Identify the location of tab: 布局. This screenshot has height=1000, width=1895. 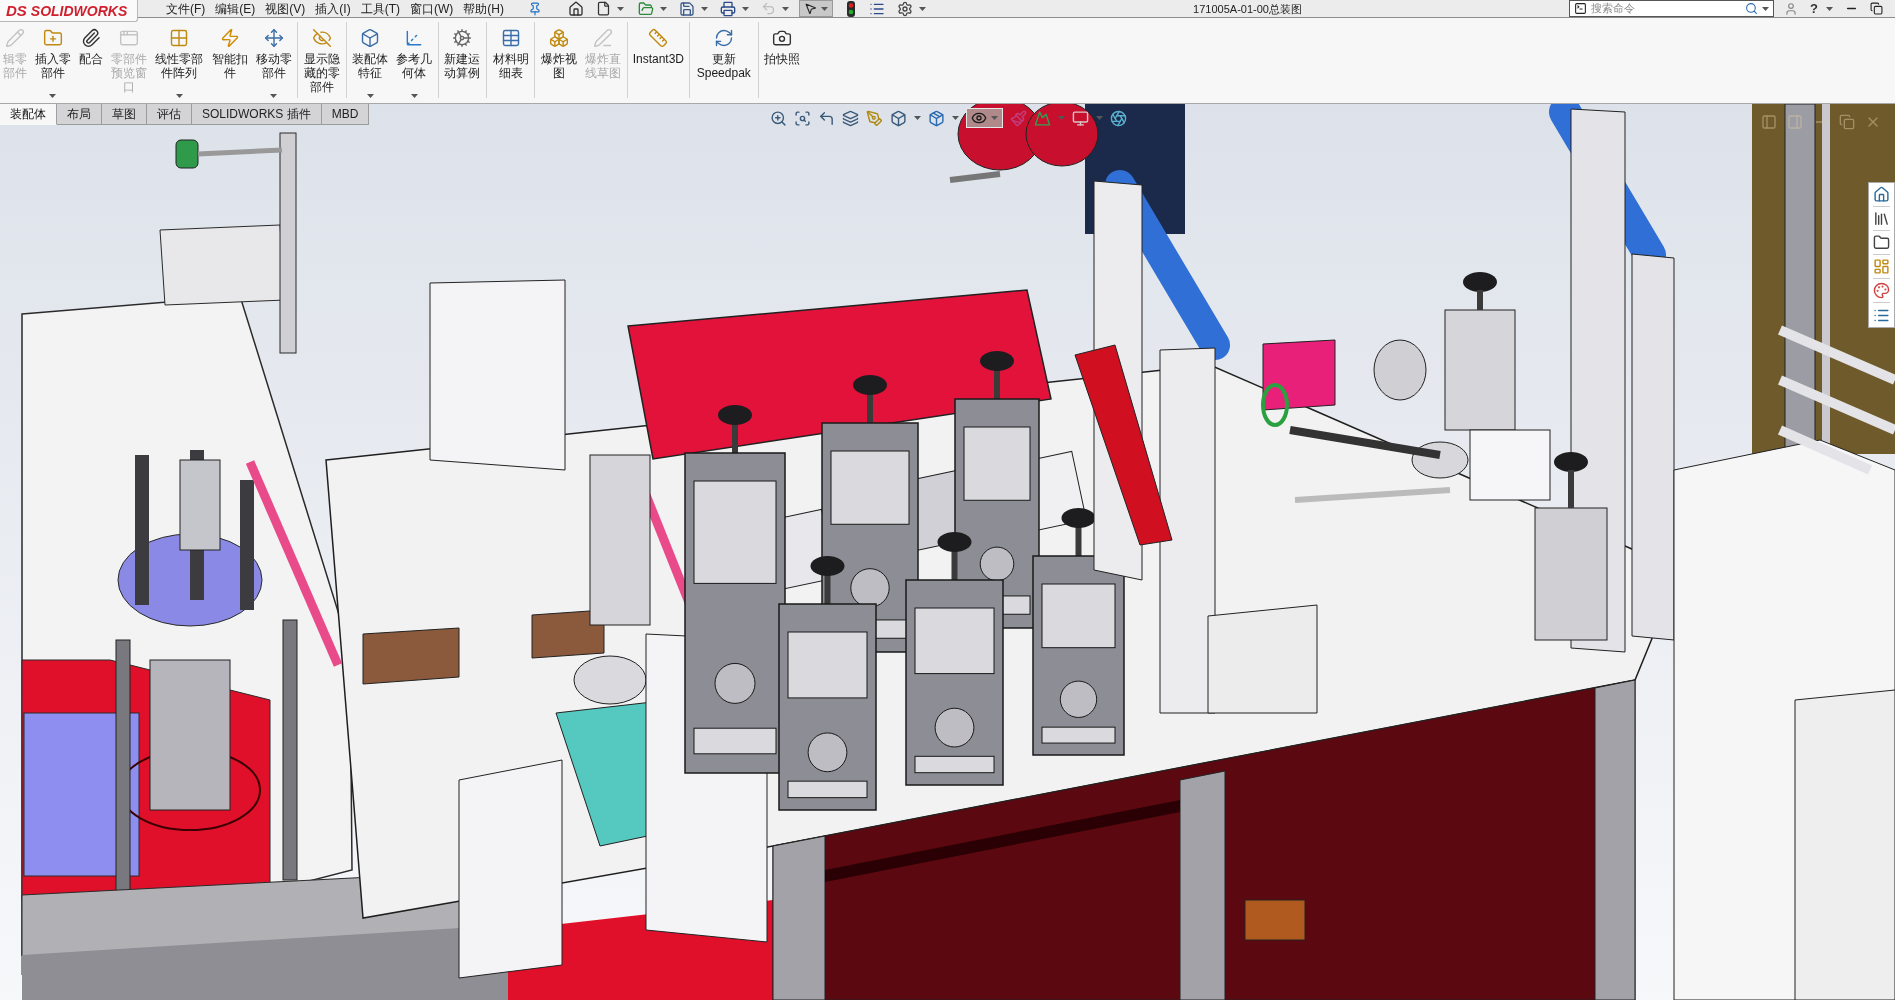
(79, 114).